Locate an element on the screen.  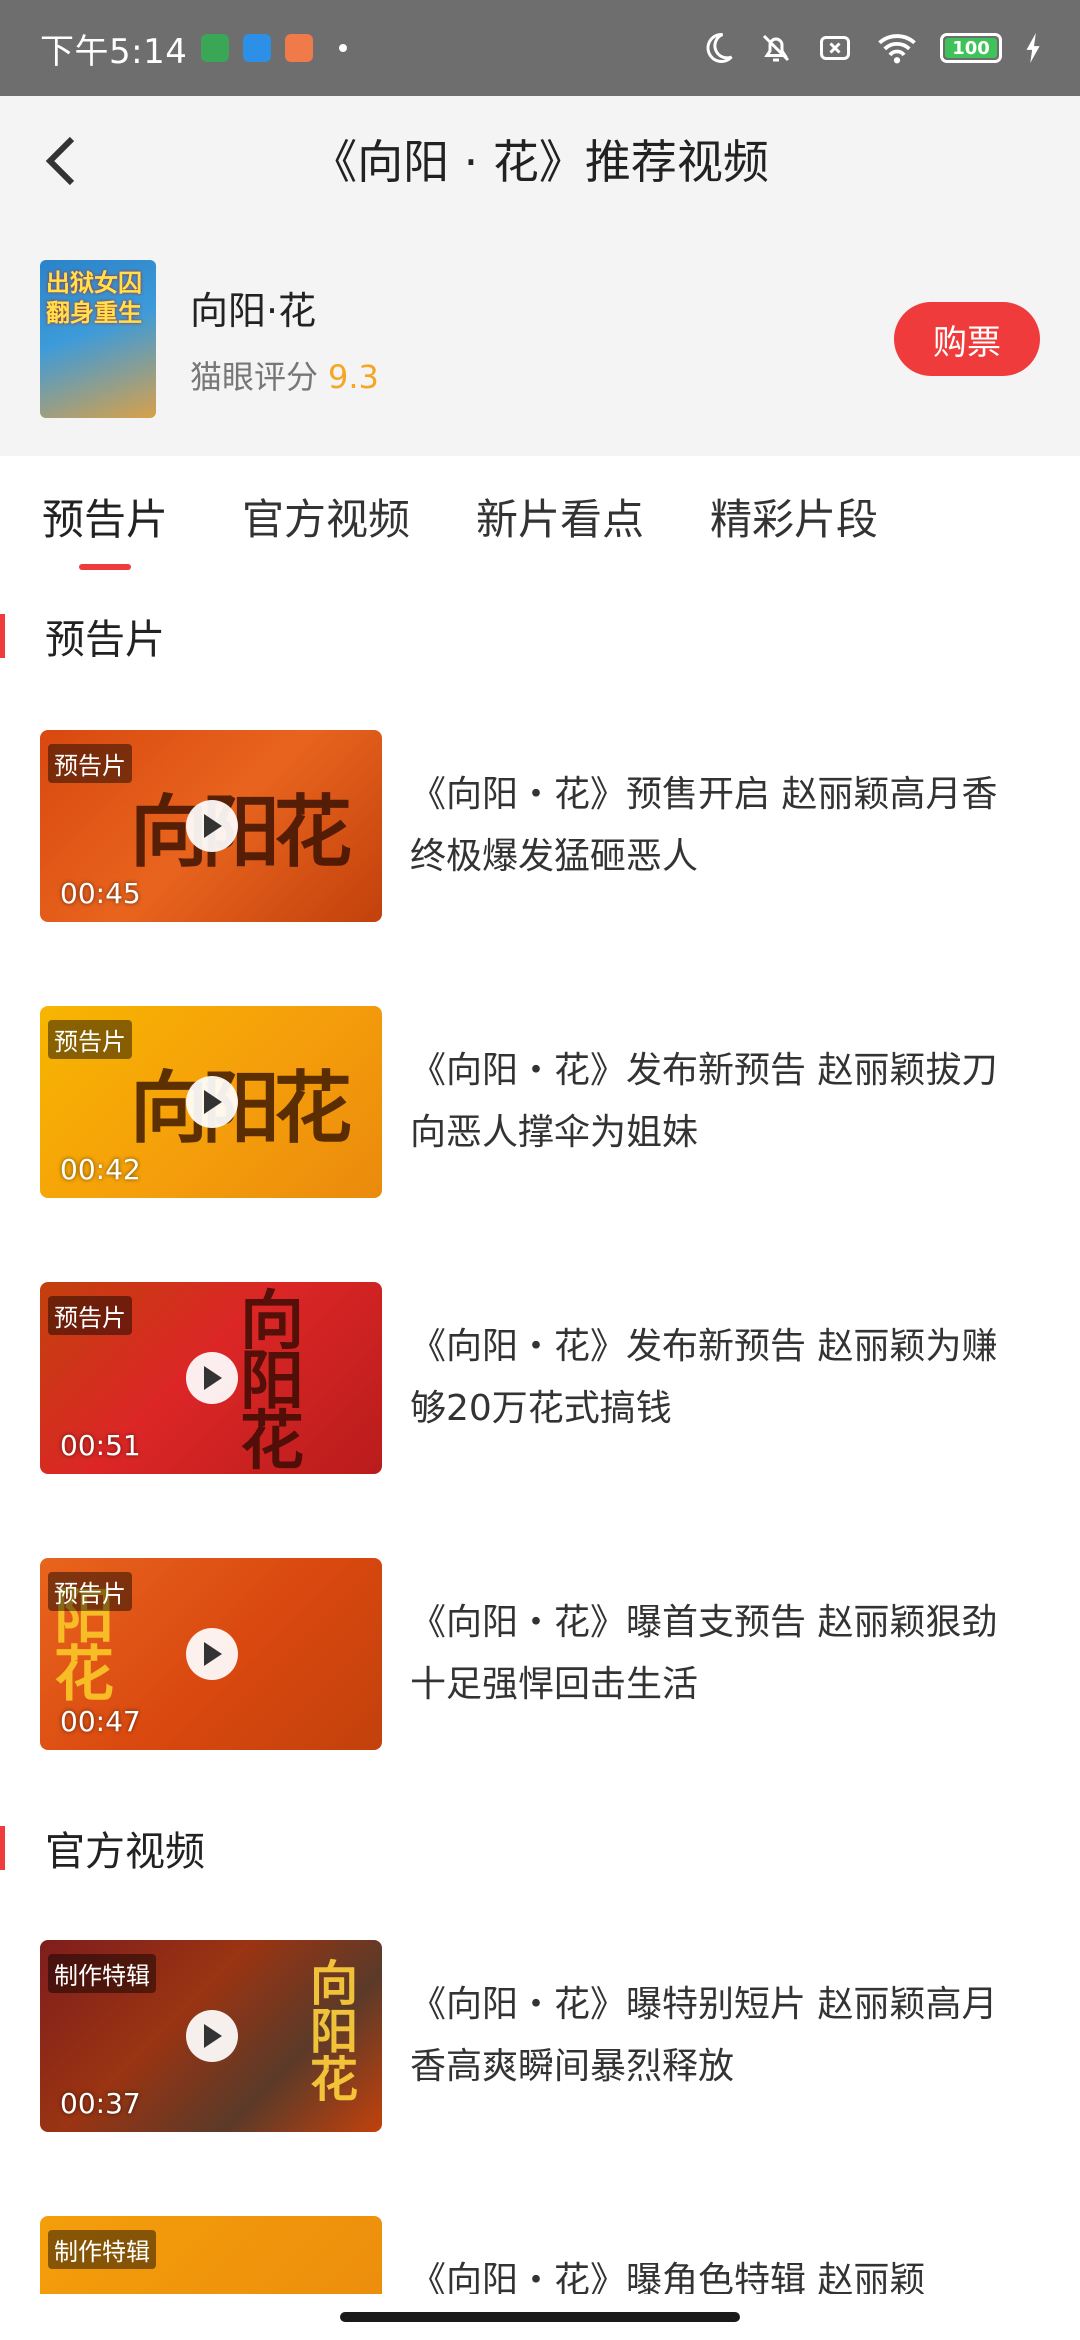
video-title: 《向阳・花》曝特别短片 赵丽颖高月香高爽瞬间暴烈释放 is located at coordinates (704, 2035).